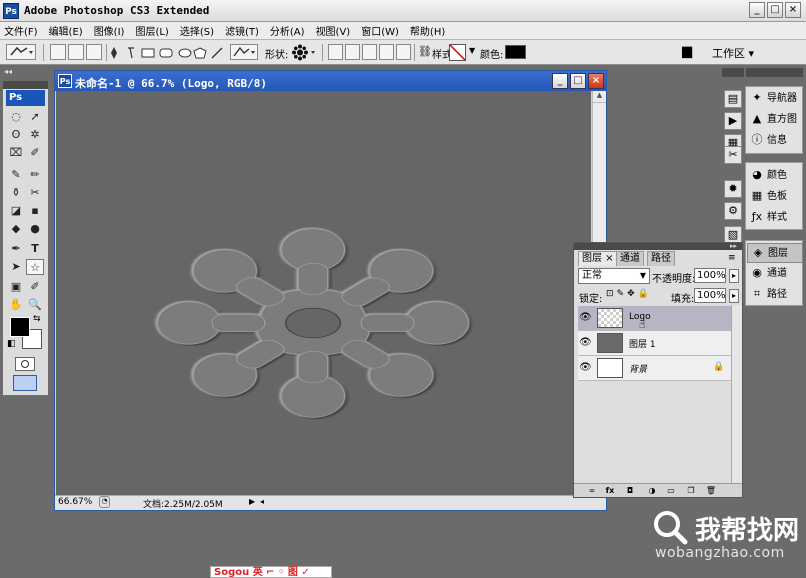  What do you see at coordinates (16, 153) in the screenshot?
I see `crop-tool-icon: ⌧` at bounding box center [16, 153].